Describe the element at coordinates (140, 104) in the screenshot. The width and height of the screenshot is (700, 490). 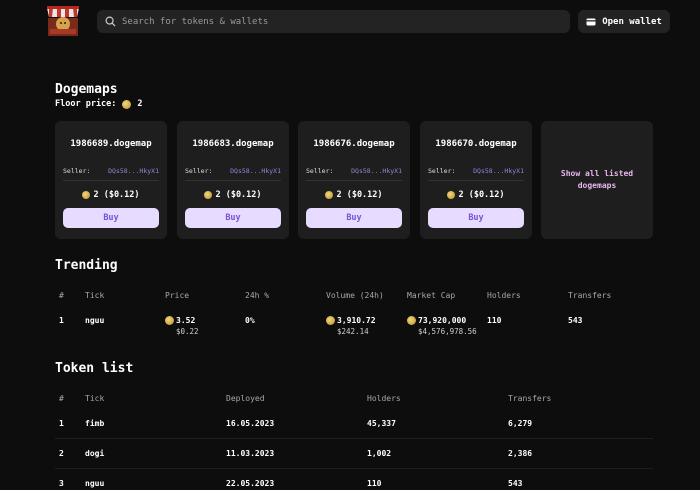
I see `floor-price-value: 2` at that location.